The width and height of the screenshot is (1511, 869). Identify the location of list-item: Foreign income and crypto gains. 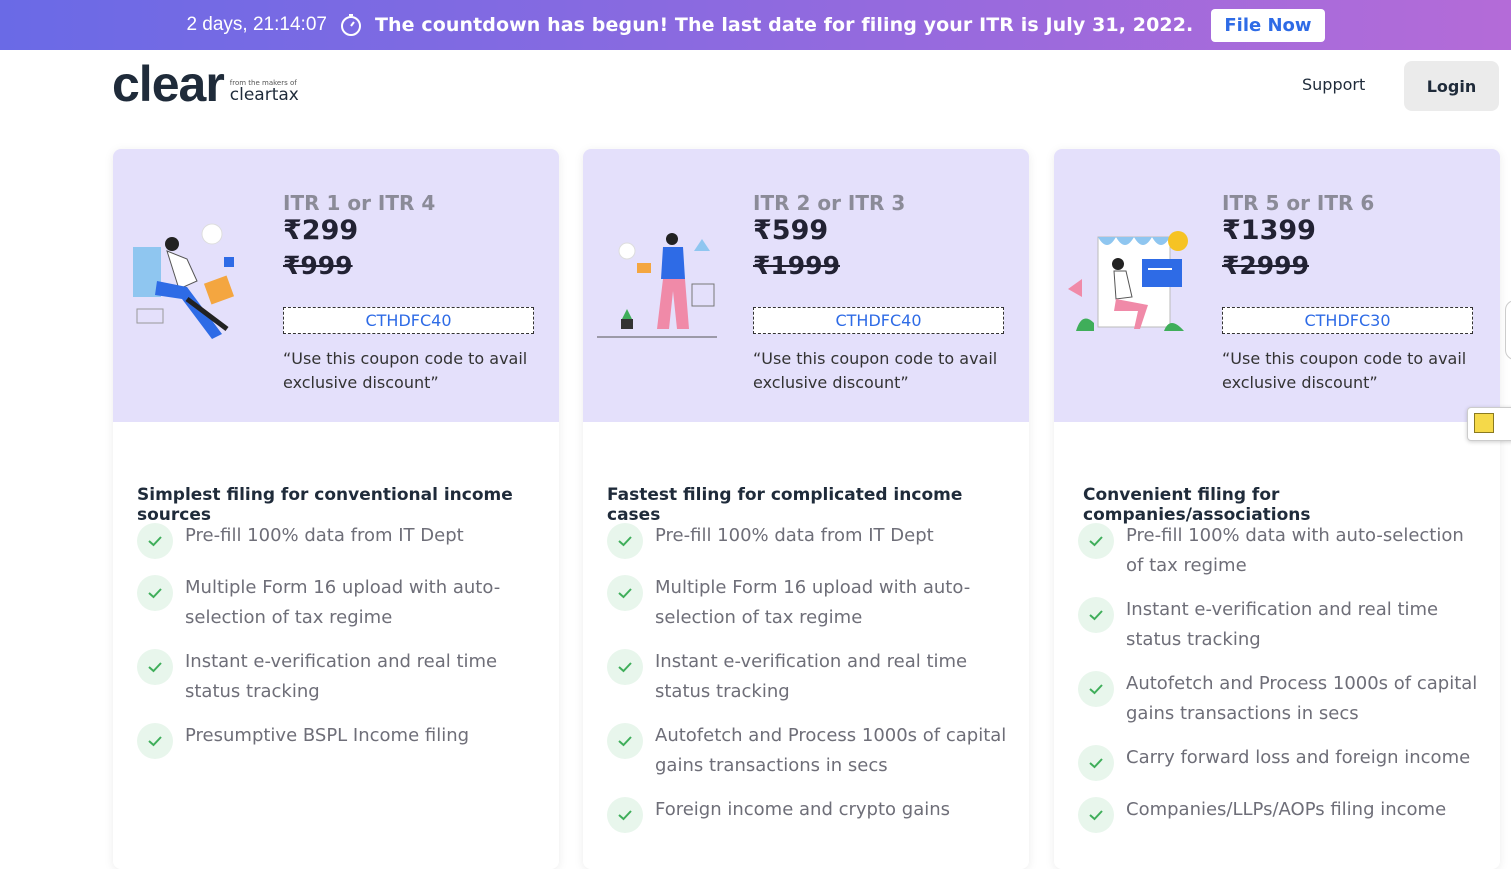
(807, 814).